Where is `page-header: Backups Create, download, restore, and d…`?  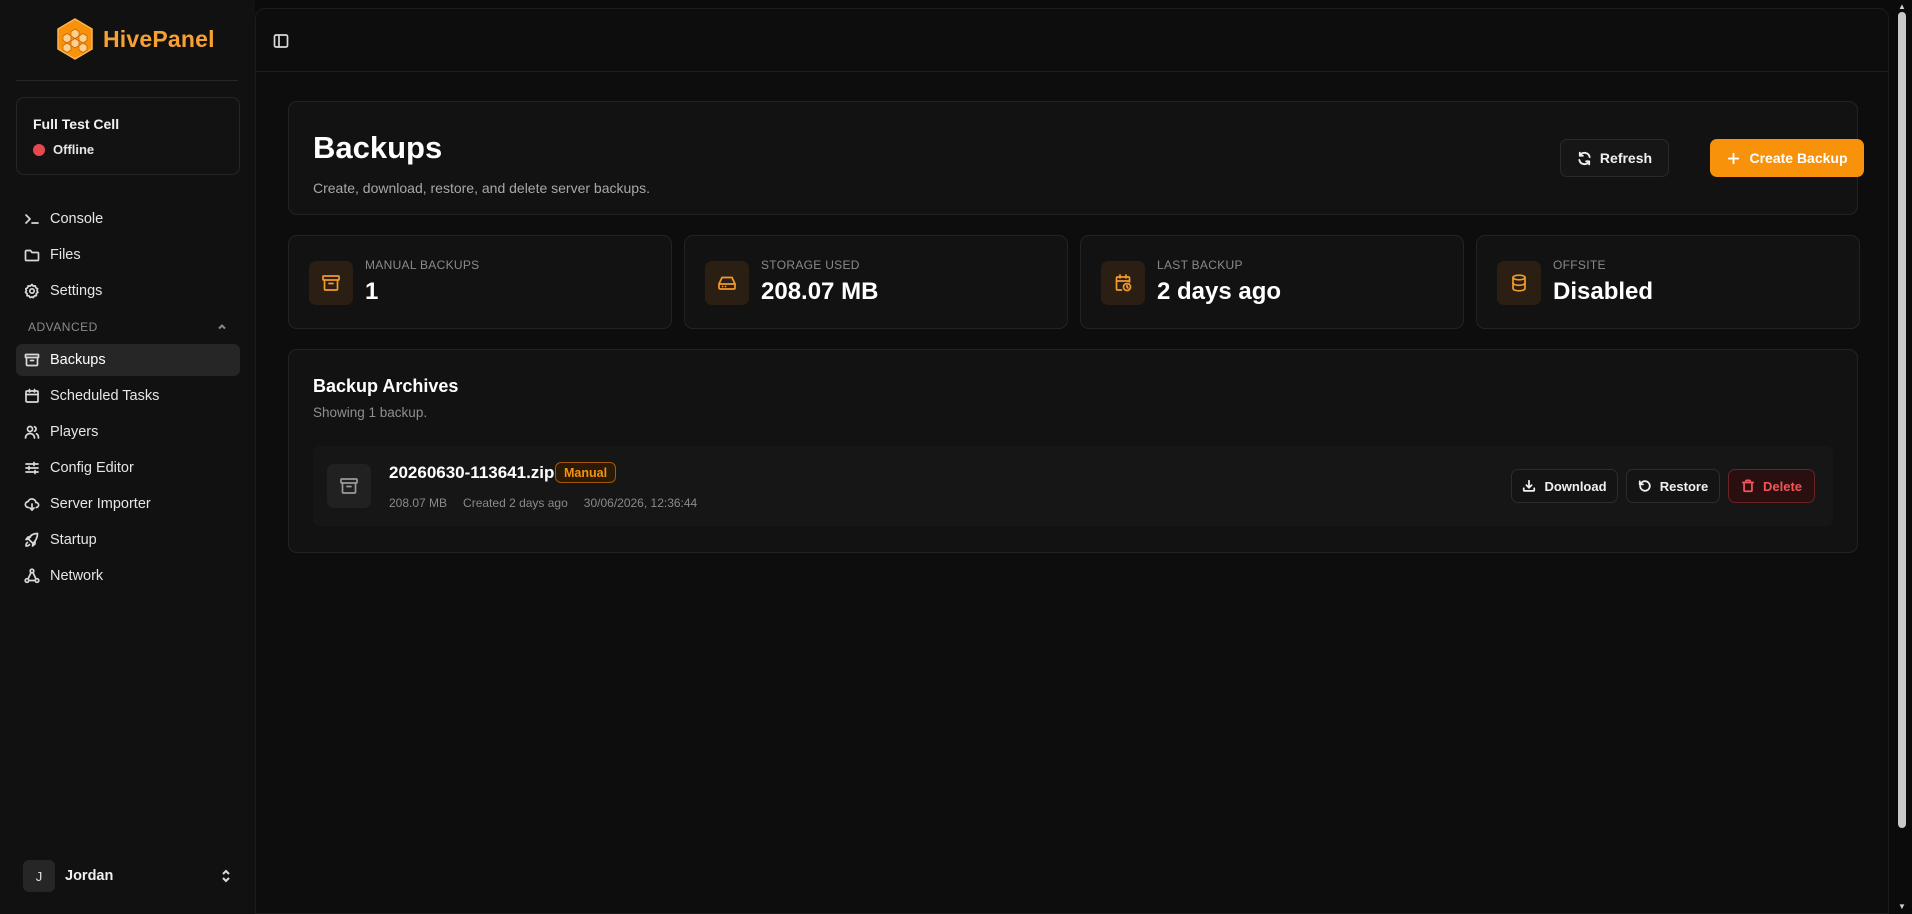
page-header: Backups Create, download, restore, and d… is located at coordinates (1076, 158).